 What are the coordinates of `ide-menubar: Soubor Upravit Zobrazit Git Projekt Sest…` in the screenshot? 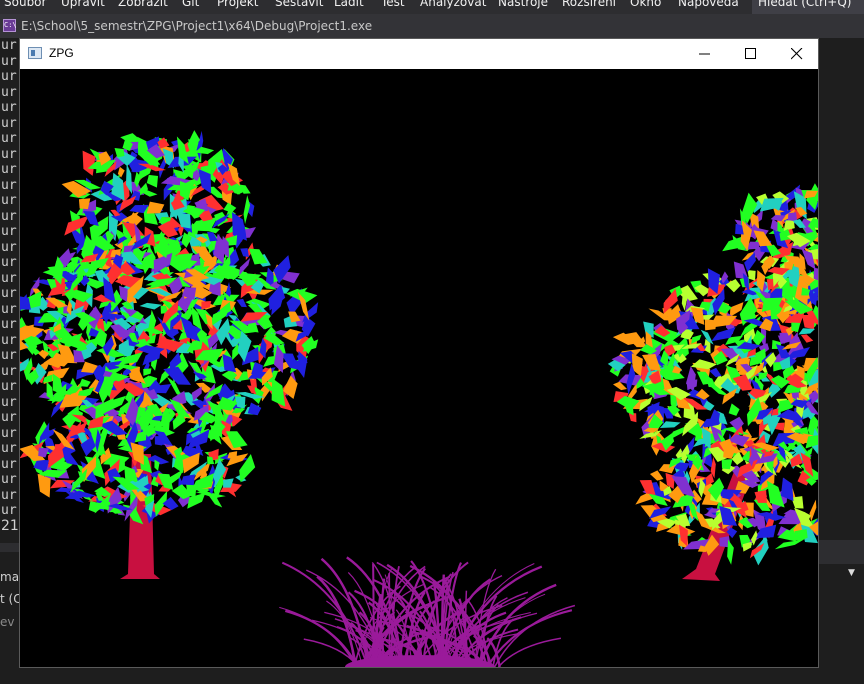 It's located at (432, 7).